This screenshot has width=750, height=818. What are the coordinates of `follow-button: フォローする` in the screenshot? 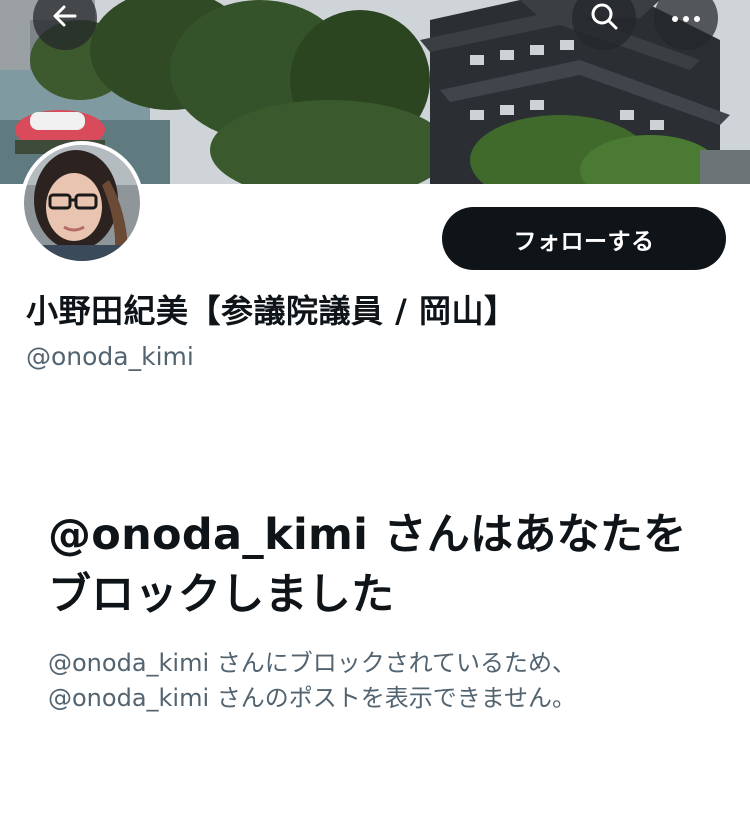 It's located at (584, 238).